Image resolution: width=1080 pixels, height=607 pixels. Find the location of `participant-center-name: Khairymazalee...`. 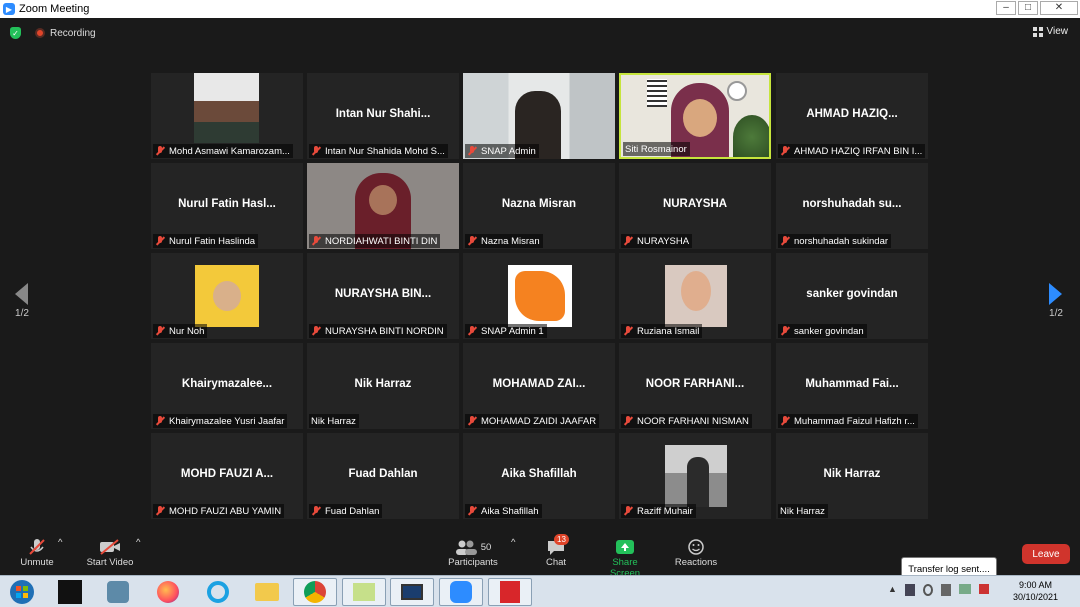

participant-center-name: Khairymazalee... is located at coordinates (227, 384).